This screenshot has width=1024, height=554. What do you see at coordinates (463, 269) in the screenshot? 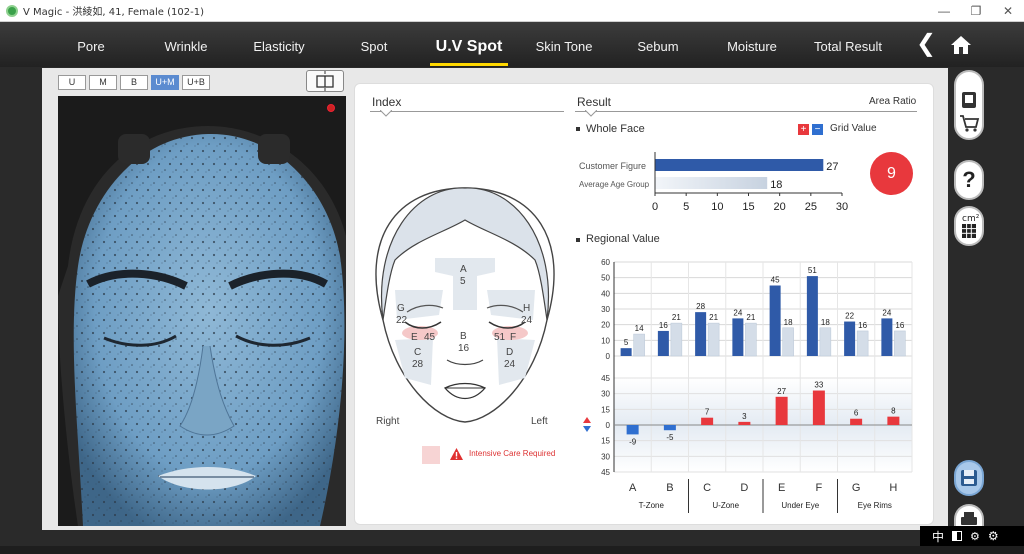
I see `region-letter-a: A` at bounding box center [463, 269].